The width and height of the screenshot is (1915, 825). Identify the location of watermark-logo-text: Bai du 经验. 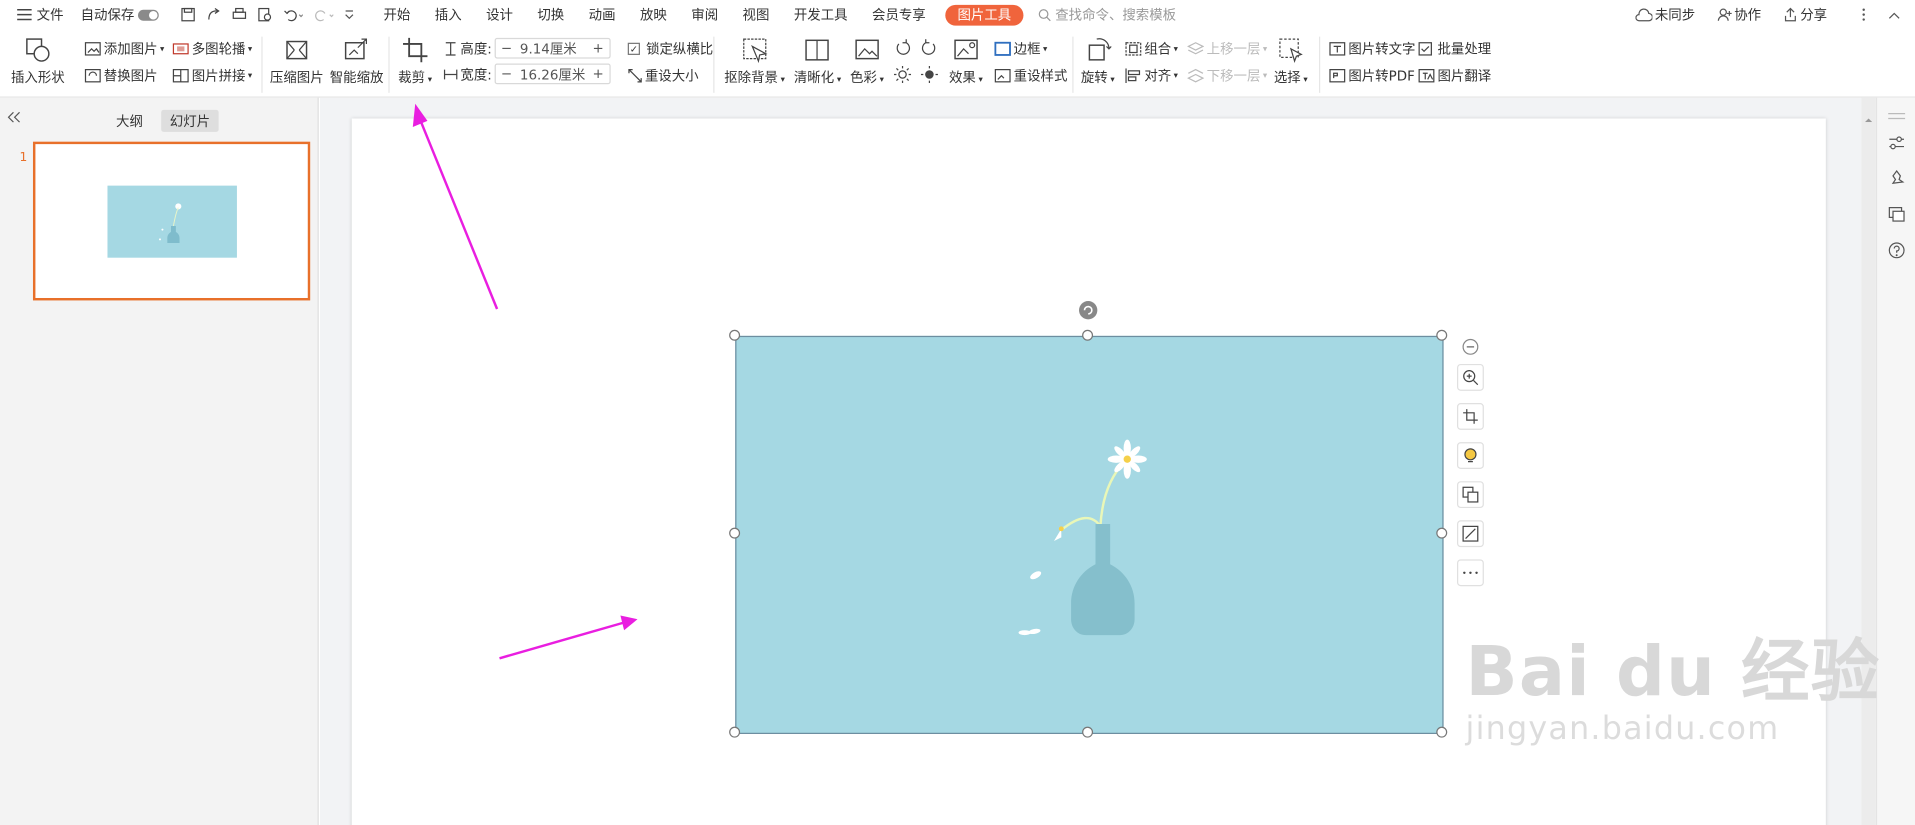
(1673, 672).